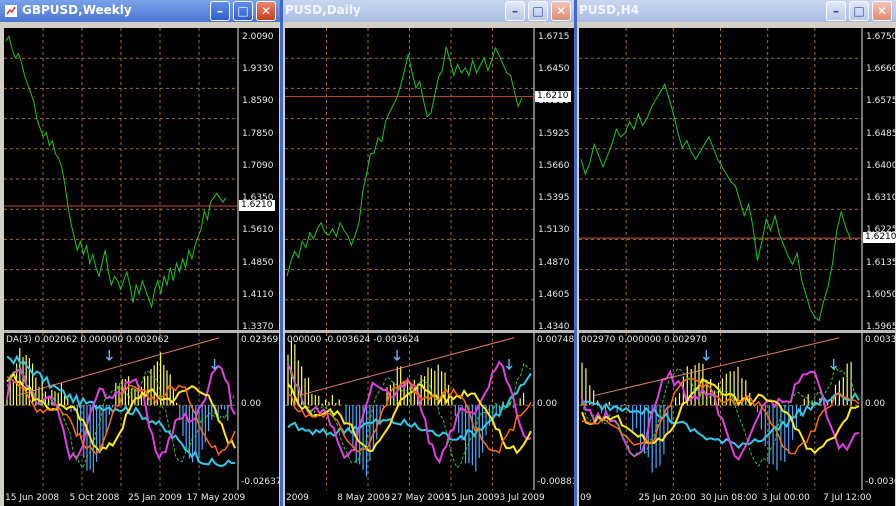 Image resolution: width=896 pixels, height=506 pixels. Describe the element at coordinates (94, 498) in the screenshot. I see `time-scale-label: 5 Oct 2008` at that location.